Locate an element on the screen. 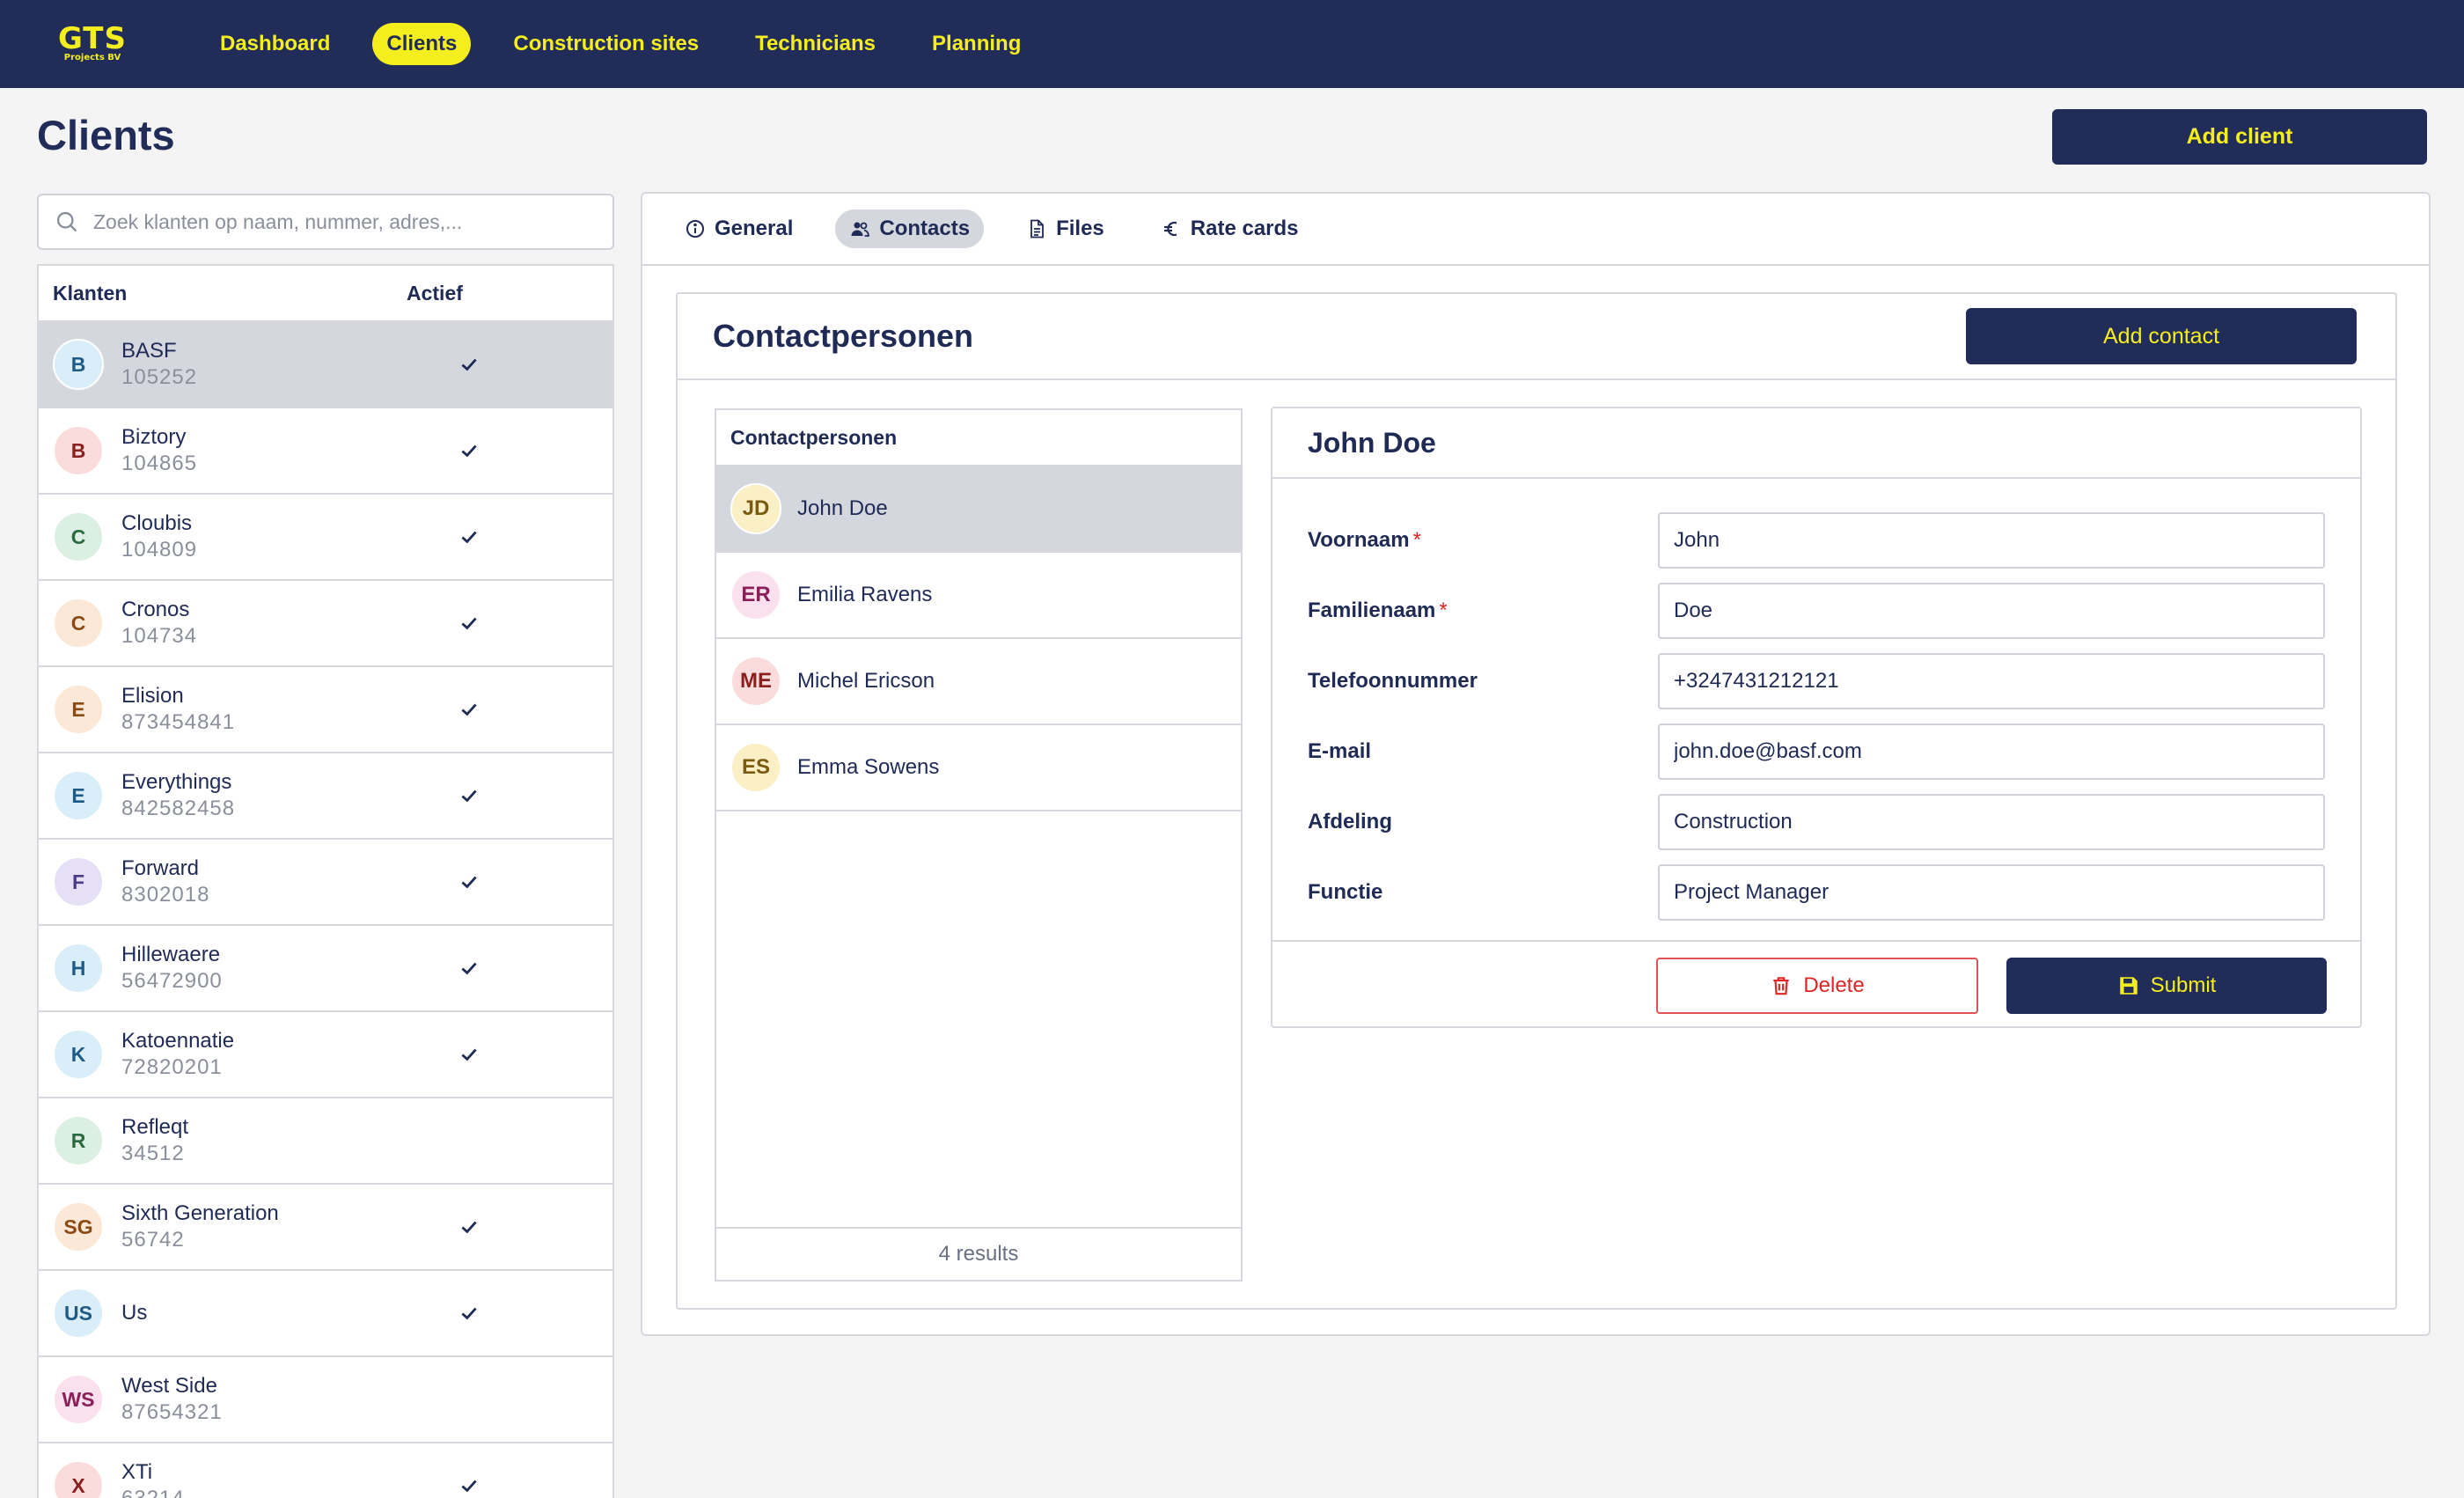  nav-clients: Clients is located at coordinates (422, 44).